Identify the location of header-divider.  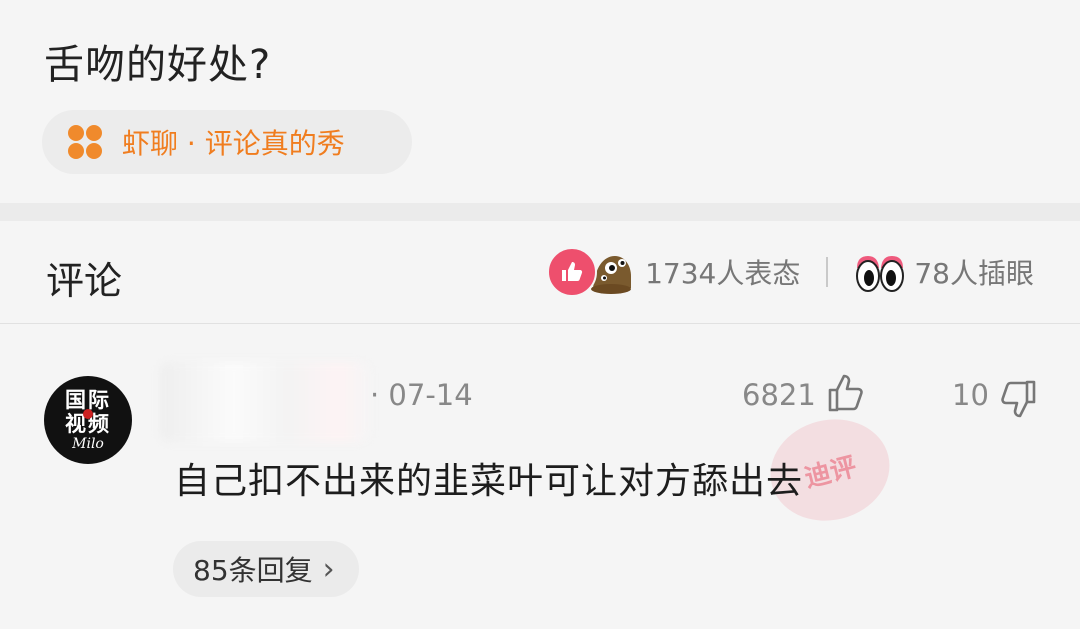
(540, 323).